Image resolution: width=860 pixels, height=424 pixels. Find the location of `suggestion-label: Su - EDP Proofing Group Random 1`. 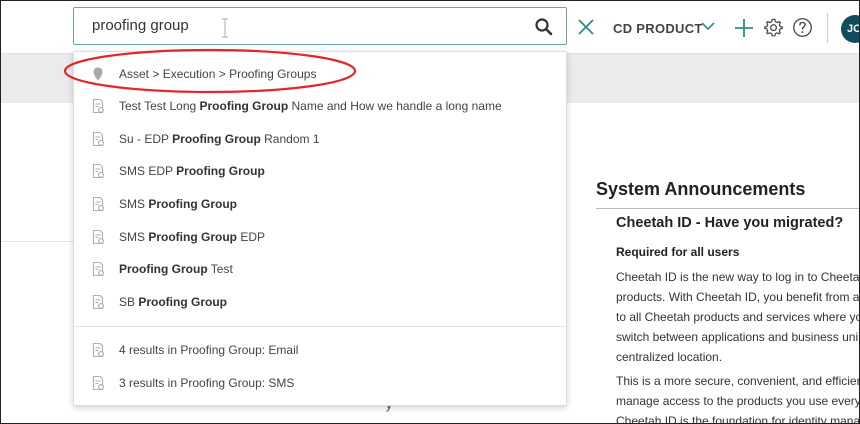

suggestion-label: Su - EDP Proofing Group Random 1 is located at coordinates (219, 139).